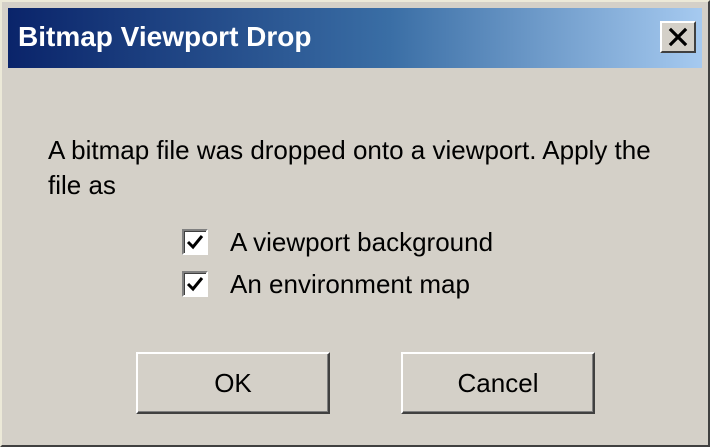  What do you see at coordinates (498, 383) in the screenshot?
I see `cancel-button: Cancel` at bounding box center [498, 383].